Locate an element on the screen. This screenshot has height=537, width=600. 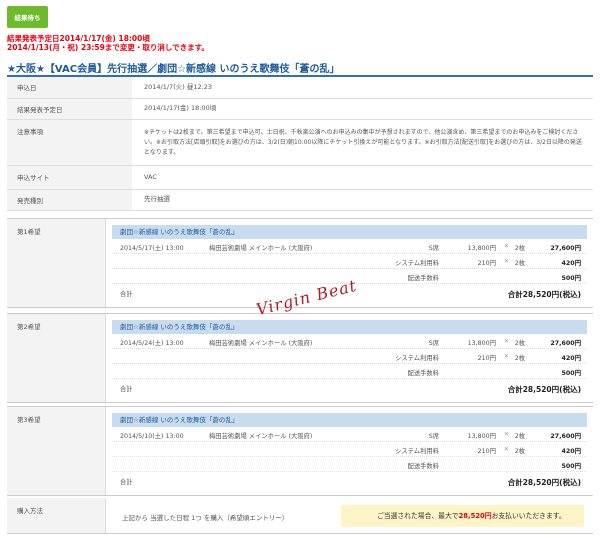
info-value: 2014/1/7(火) 昼12:23 is located at coordinates (362, 88).